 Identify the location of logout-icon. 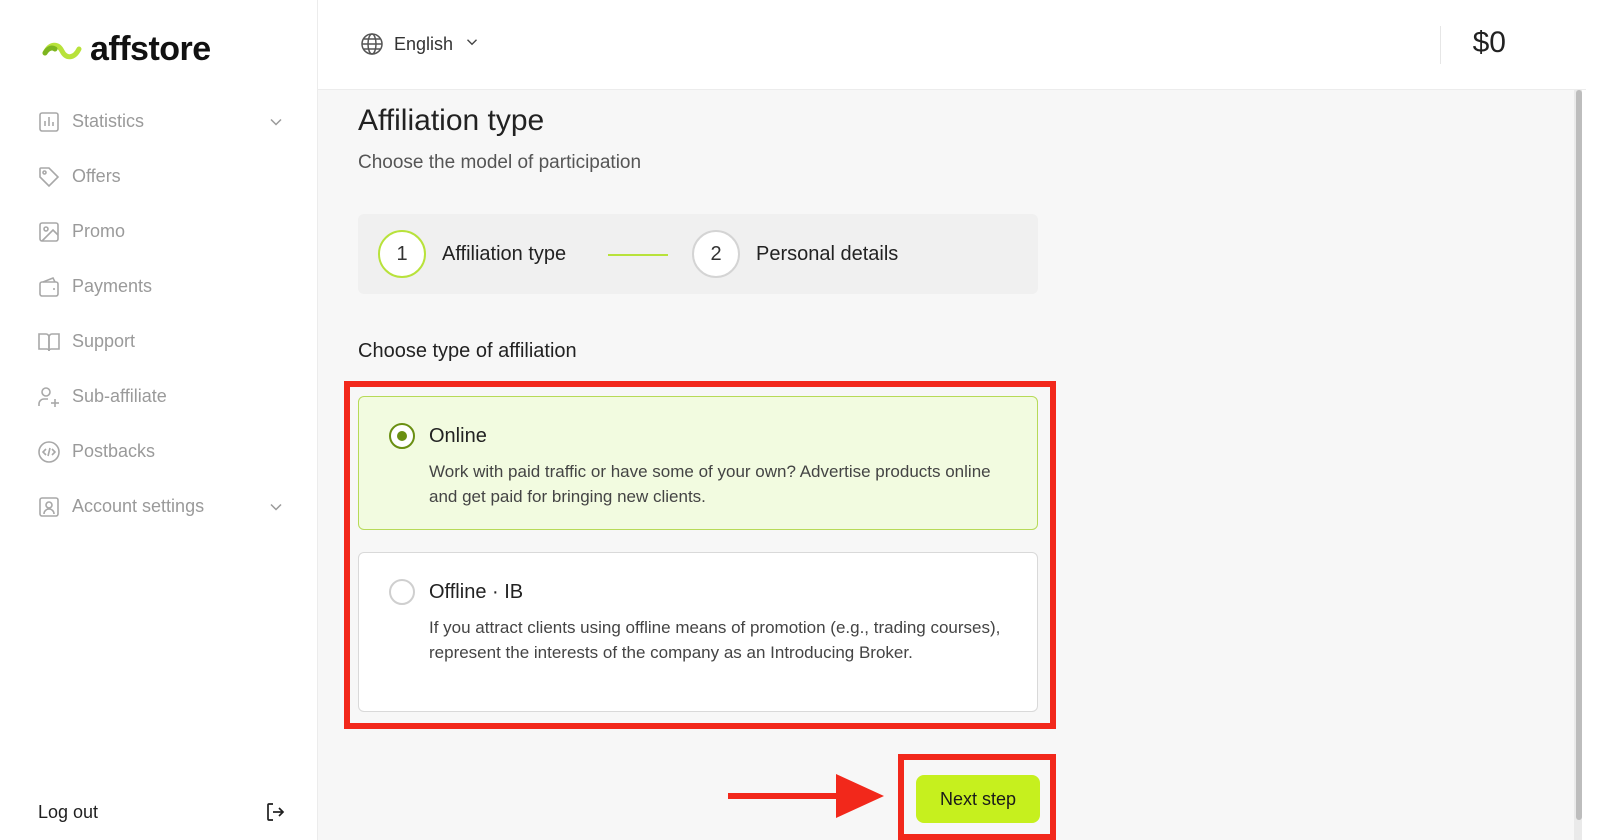
(276, 812).